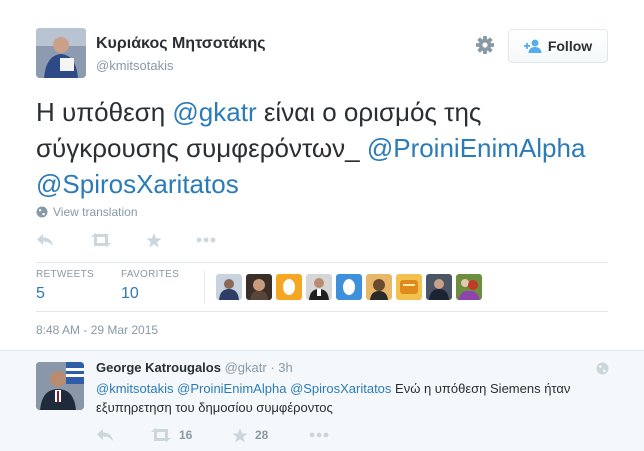 This screenshot has width=644, height=451. I want to click on reply-author-username: @gkatr, so click(246, 367).